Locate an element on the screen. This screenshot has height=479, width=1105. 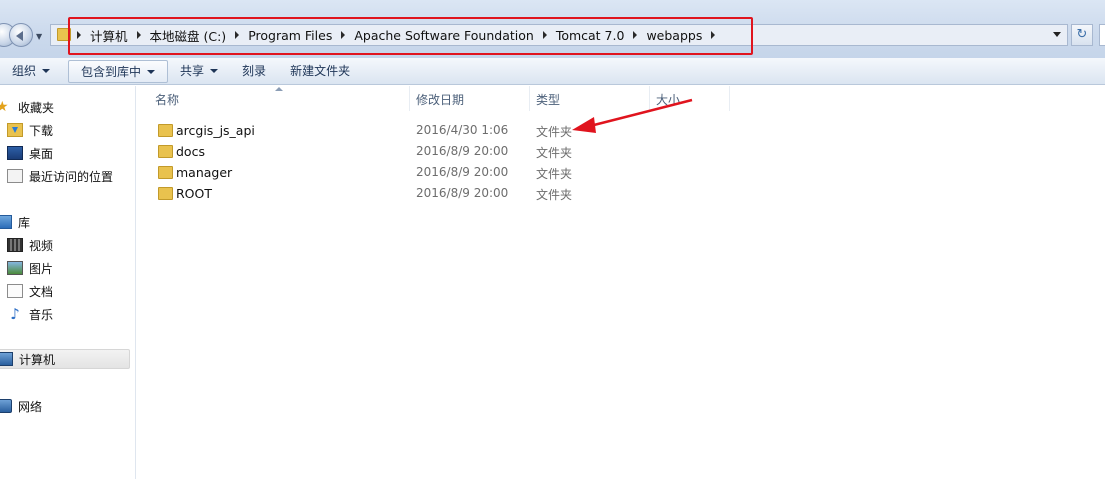
star-icon: ★ is located at coordinates (4, 107).